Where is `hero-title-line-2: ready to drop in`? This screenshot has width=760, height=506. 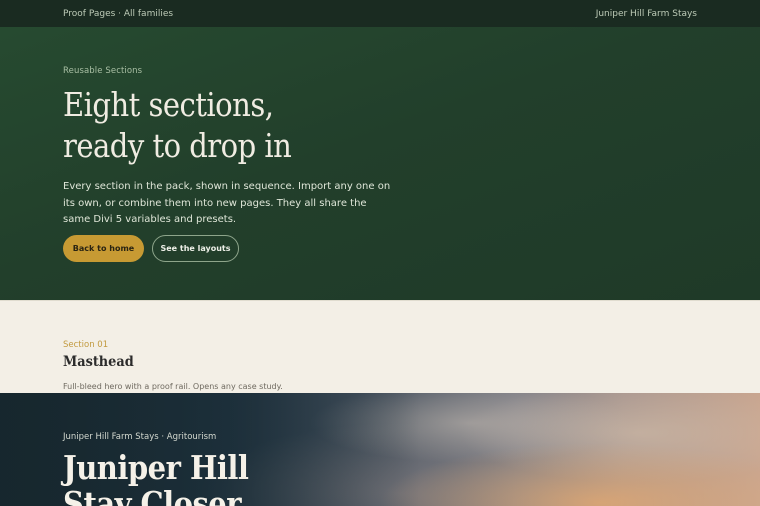 hero-title-line-2: ready to drop in is located at coordinates (177, 145).